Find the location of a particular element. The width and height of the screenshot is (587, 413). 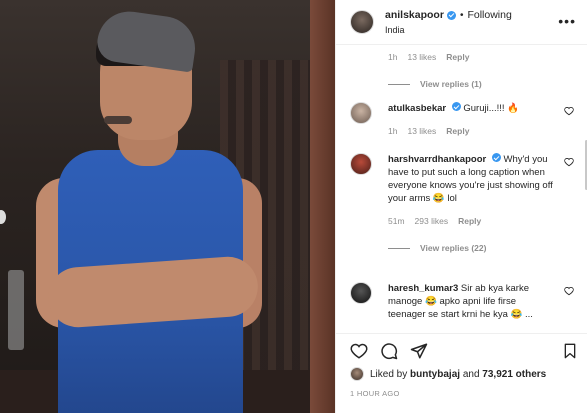

comment-text: Guruji...!!! 🔥 is located at coordinates (491, 108).